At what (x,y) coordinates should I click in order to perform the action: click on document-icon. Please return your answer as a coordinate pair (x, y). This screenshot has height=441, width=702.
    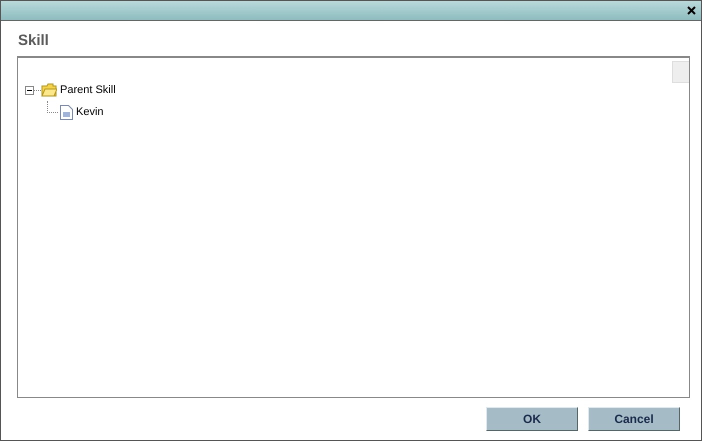
    Looking at the image, I should click on (66, 112).